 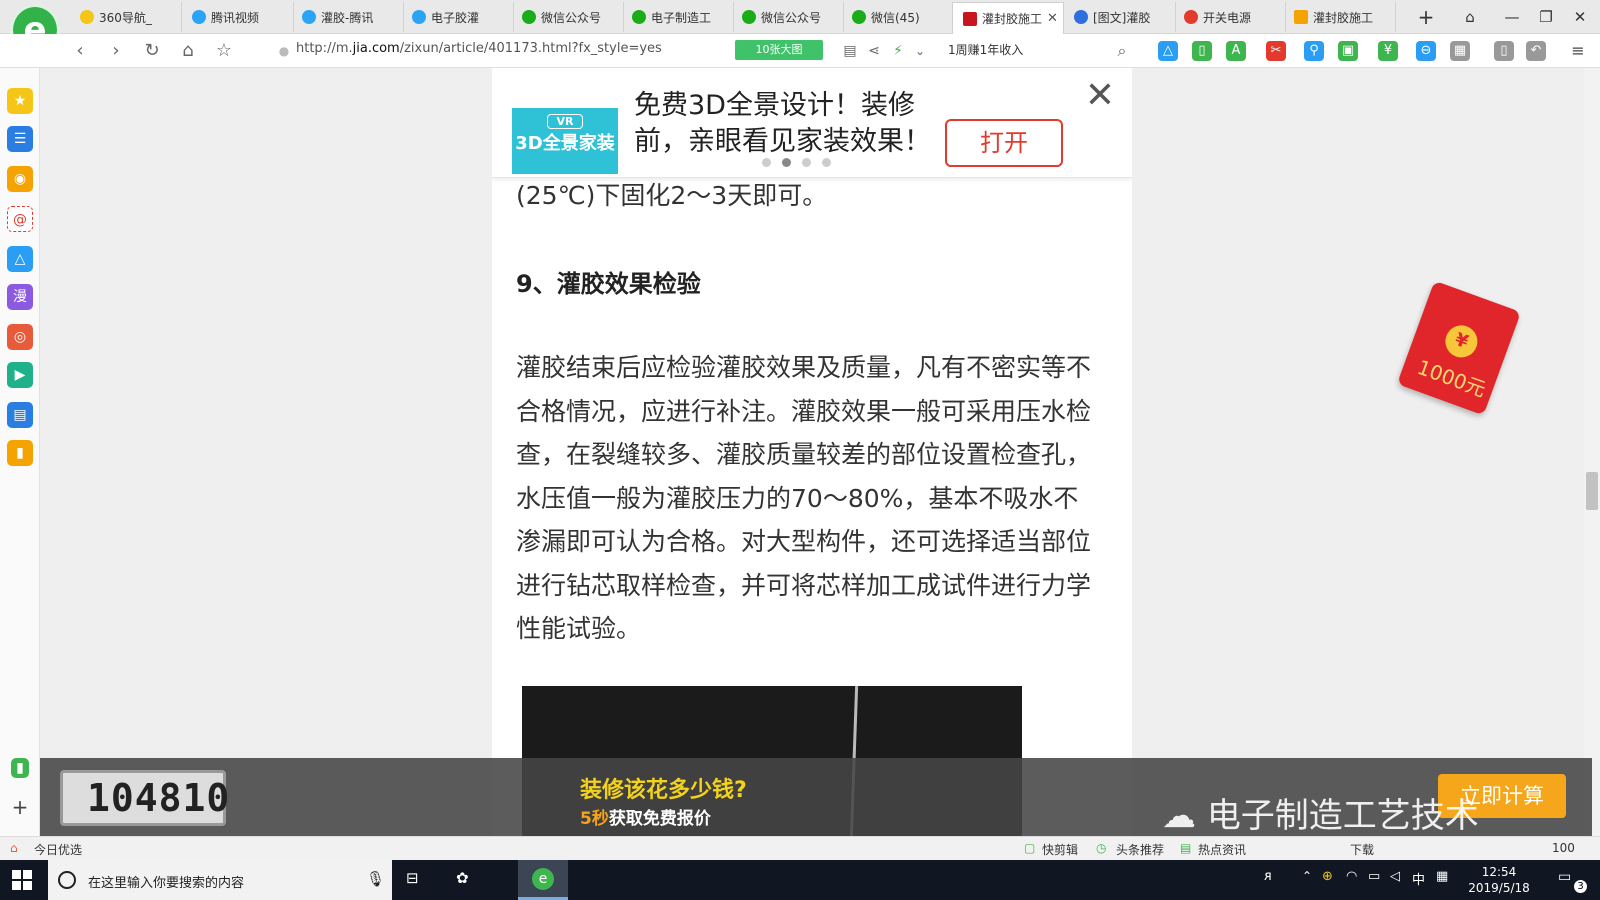 I want to click on speed-mode-icon: ⚡, so click(x=898, y=51).